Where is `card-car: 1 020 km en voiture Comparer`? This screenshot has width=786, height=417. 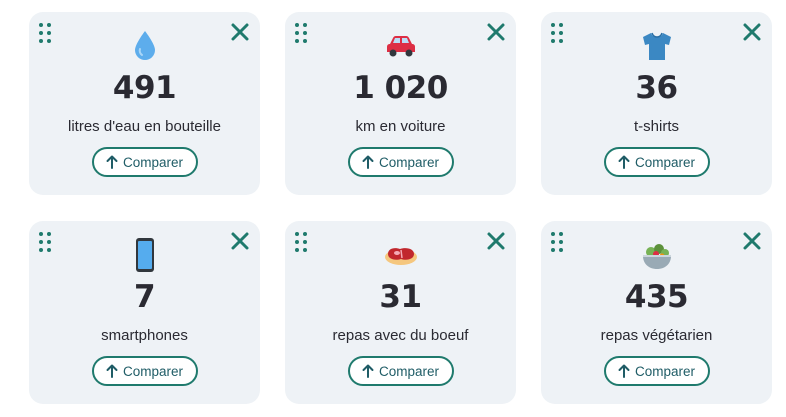 card-car: 1 020 km en voiture Comparer is located at coordinates (400, 103).